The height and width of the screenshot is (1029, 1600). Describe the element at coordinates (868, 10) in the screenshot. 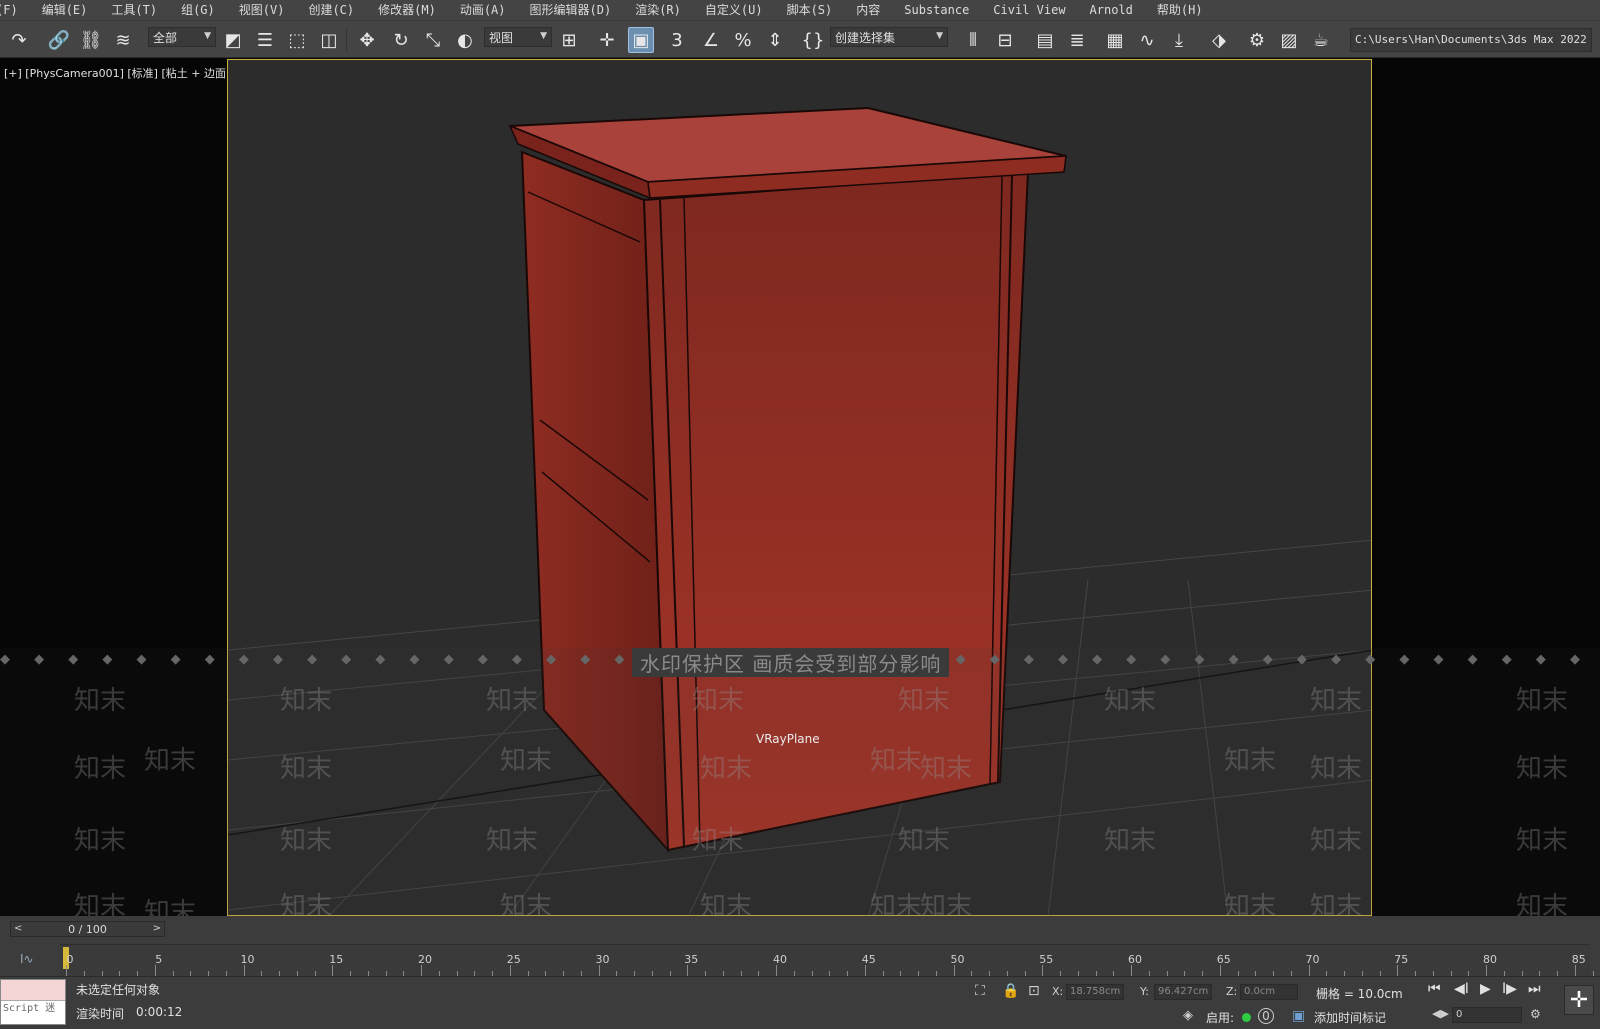

I see `menu-item: 内容` at that location.